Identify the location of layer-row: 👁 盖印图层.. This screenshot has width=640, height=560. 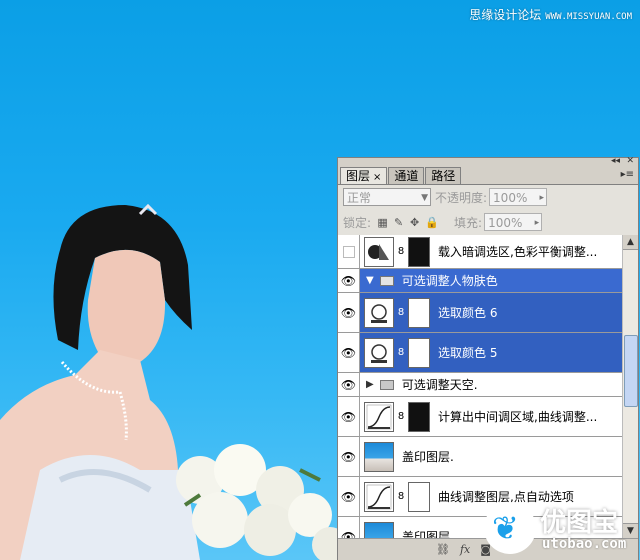
(480, 457).